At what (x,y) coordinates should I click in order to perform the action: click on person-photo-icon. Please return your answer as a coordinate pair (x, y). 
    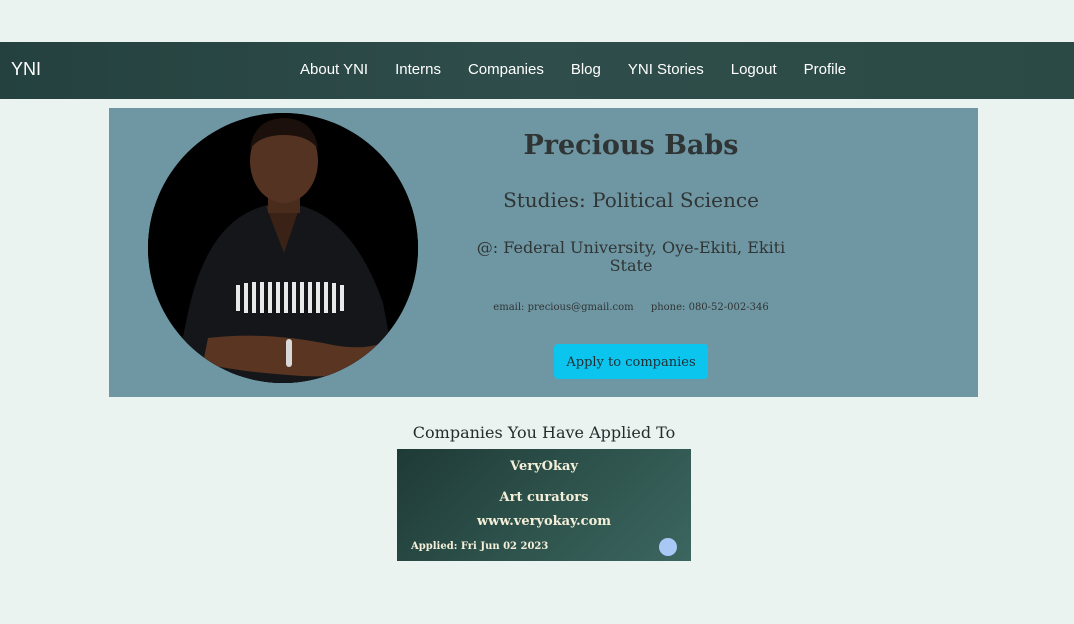
    Looking at the image, I should click on (283, 248).